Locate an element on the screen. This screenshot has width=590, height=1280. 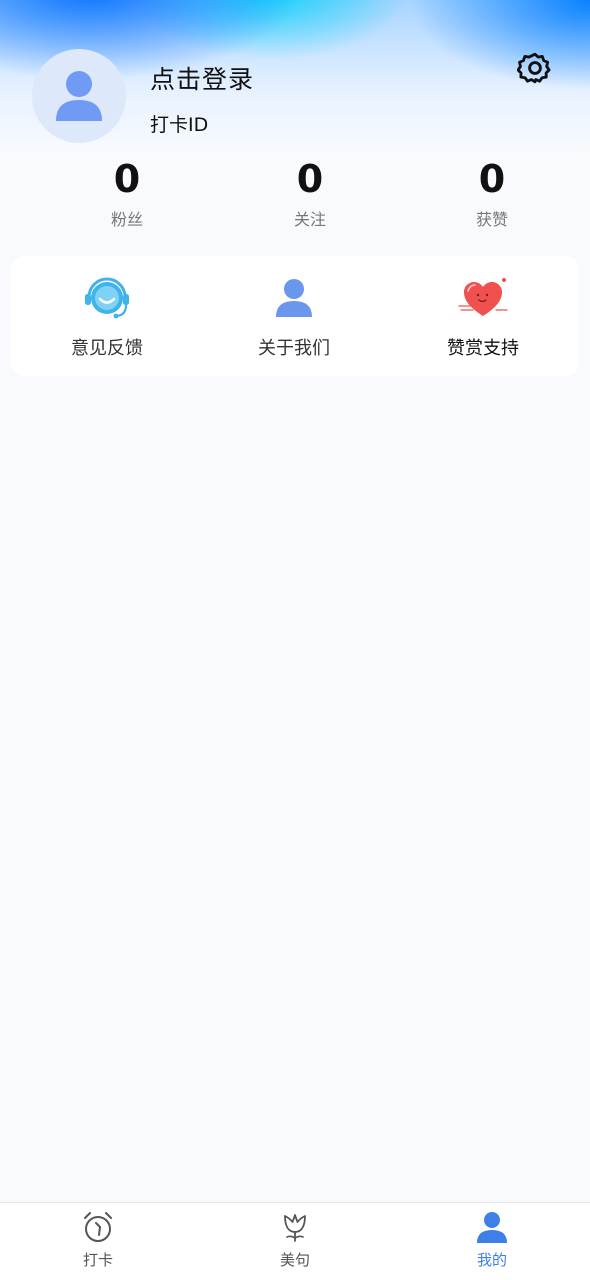
tab-label: 我的 is located at coordinates (491, 1260).